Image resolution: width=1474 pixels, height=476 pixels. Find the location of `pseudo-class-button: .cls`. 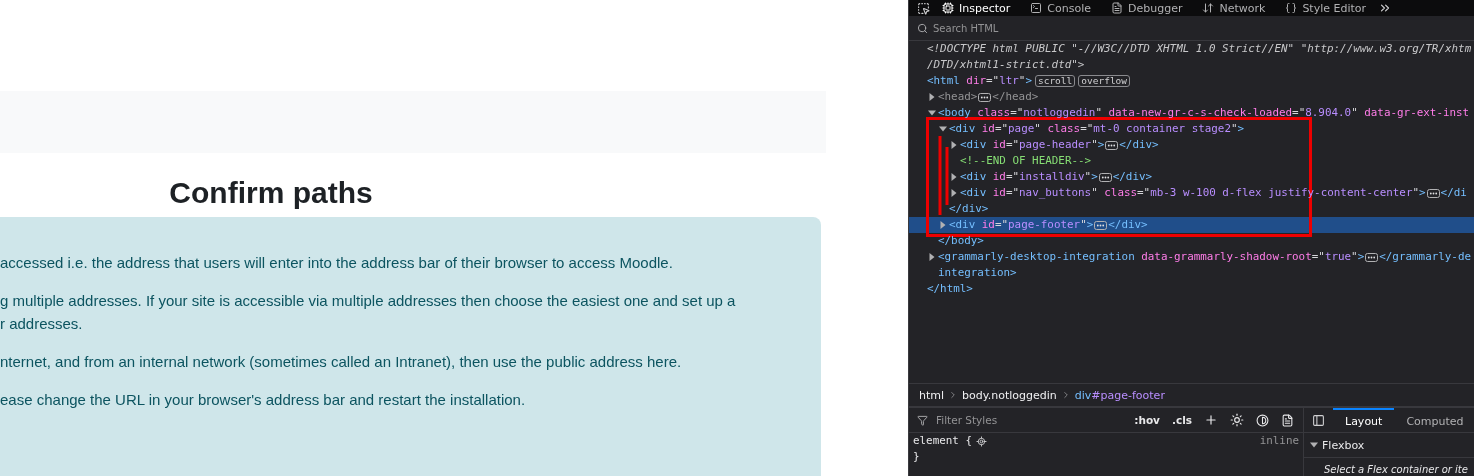

pseudo-class-button: .cls is located at coordinates (1181, 420).